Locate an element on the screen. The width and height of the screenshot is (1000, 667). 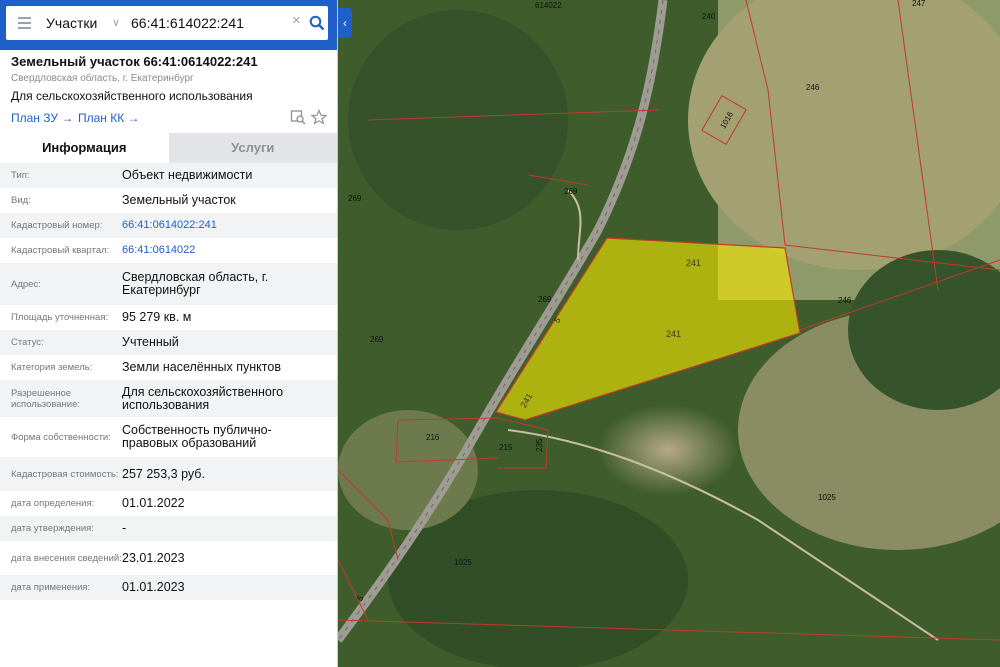
map-label-215: 215 is located at coordinates (506, 447).